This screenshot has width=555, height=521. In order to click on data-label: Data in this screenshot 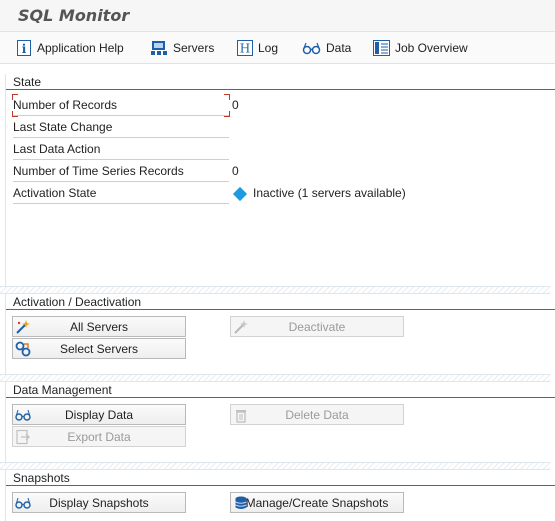, I will do `click(339, 48)`.